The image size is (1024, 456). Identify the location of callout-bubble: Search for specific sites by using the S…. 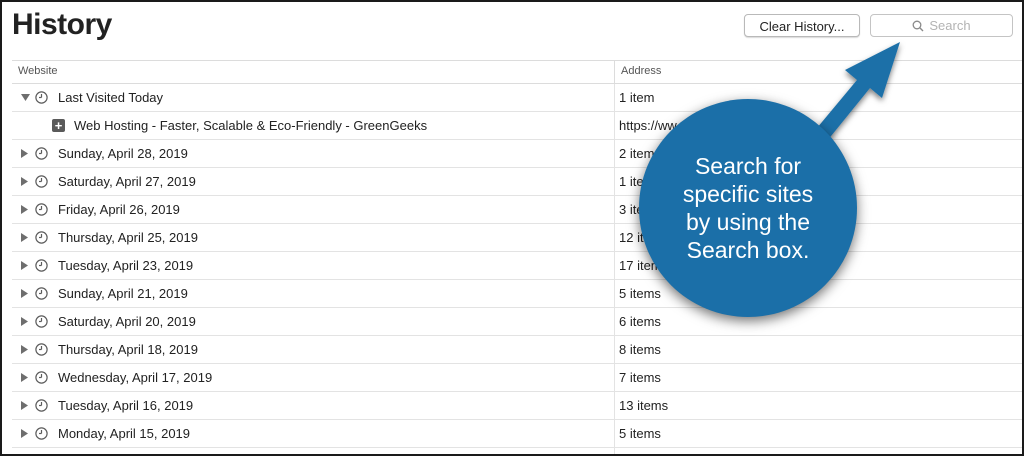
(748, 208).